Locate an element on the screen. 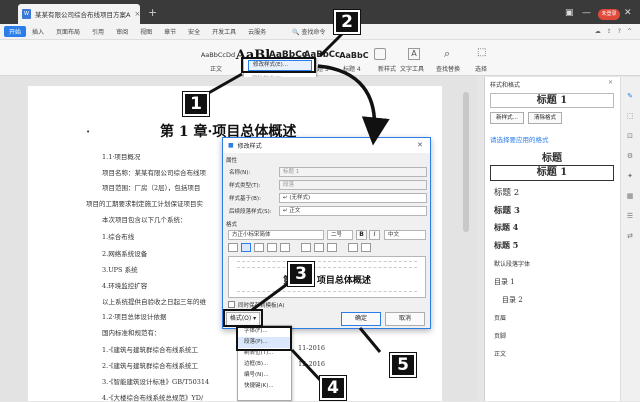 The height and width of the screenshot is (402, 640). callout-1: 1 is located at coordinates (196, 104).